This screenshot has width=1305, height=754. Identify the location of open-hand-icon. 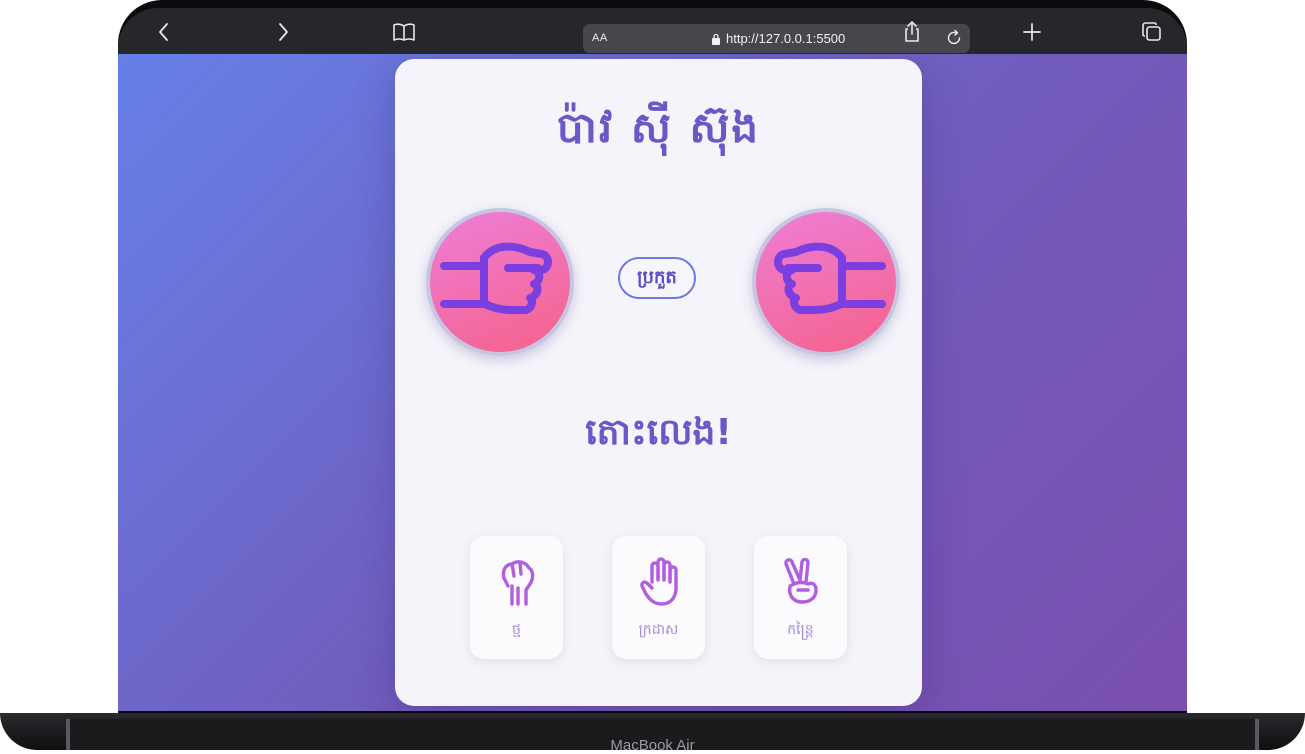
(659, 581).